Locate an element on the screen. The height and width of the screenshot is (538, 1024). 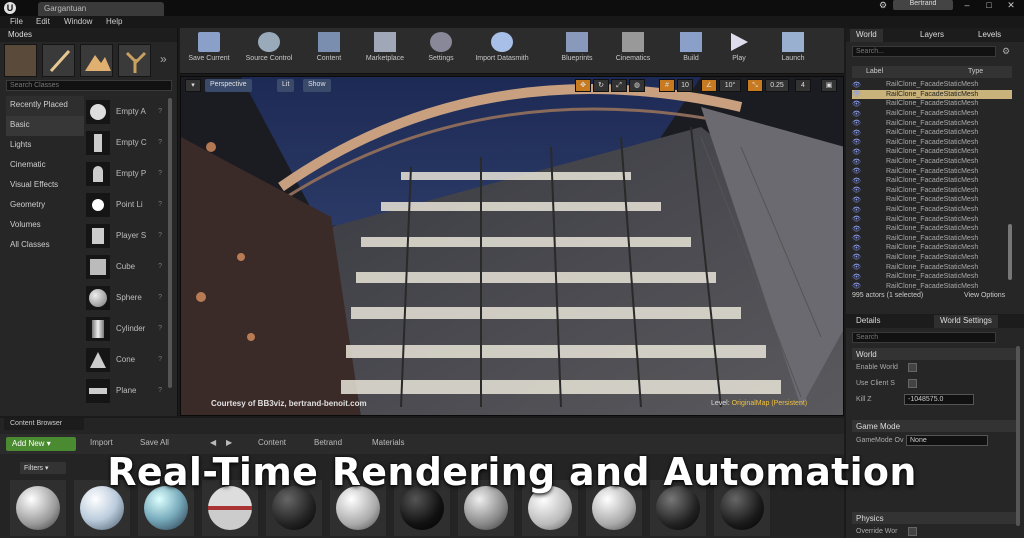
save-current-button: Save Current is located at coordinates (209, 51).